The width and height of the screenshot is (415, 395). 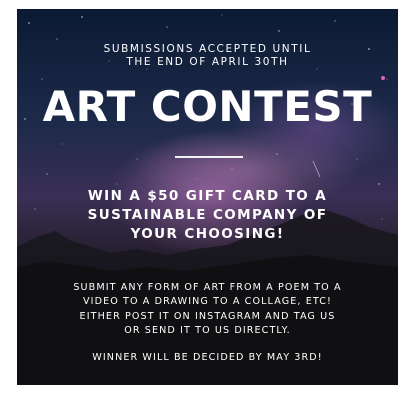 What do you see at coordinates (207, 357) in the screenshot?
I see `winner-line: WINNER WILL BE DECIDED BY MAY 3RD!` at bounding box center [207, 357].